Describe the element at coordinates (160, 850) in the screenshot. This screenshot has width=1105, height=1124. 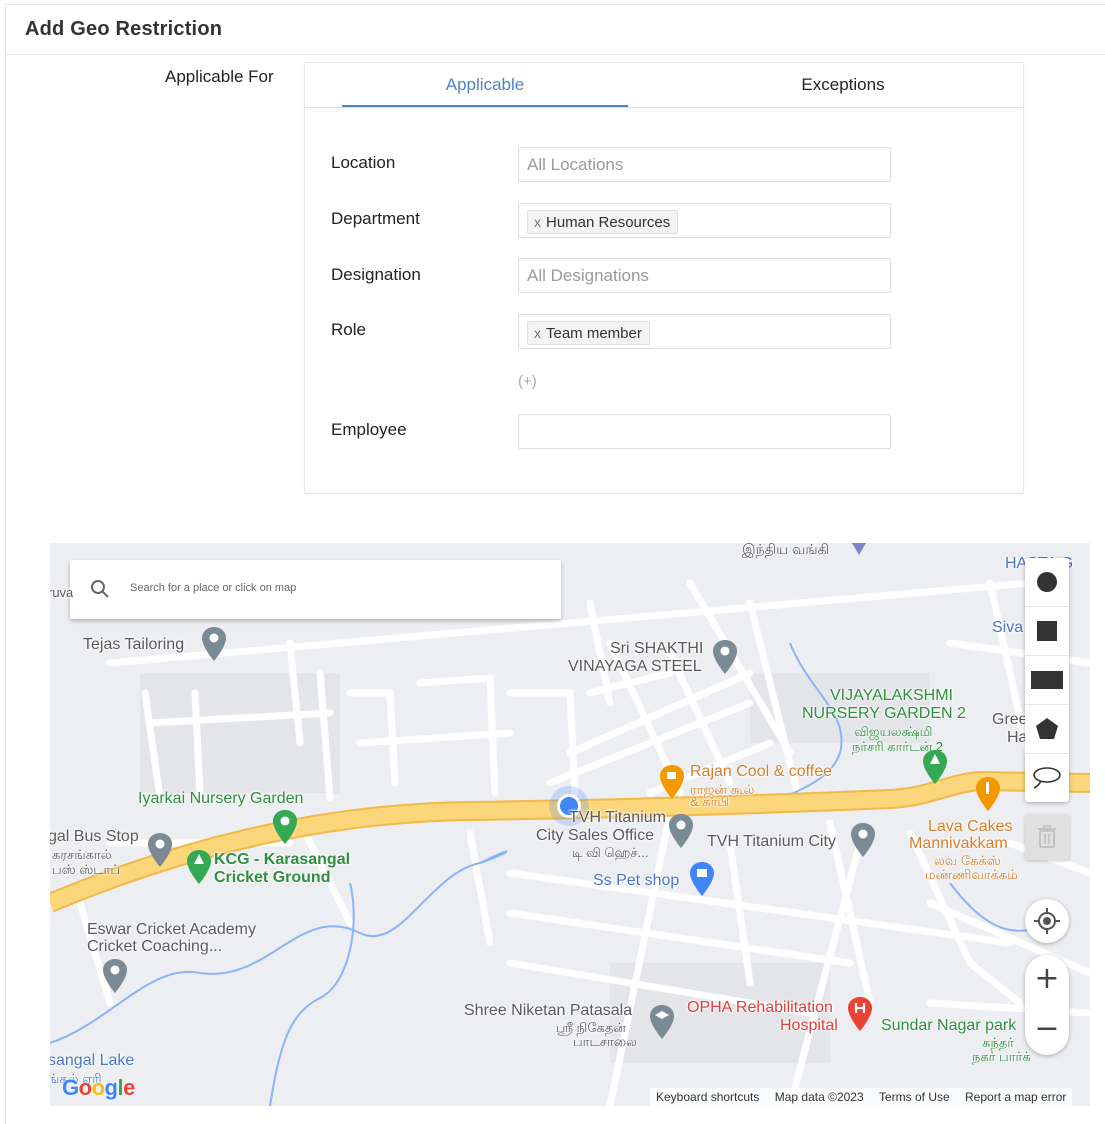
I see `bus-stop-pin-icon` at that location.